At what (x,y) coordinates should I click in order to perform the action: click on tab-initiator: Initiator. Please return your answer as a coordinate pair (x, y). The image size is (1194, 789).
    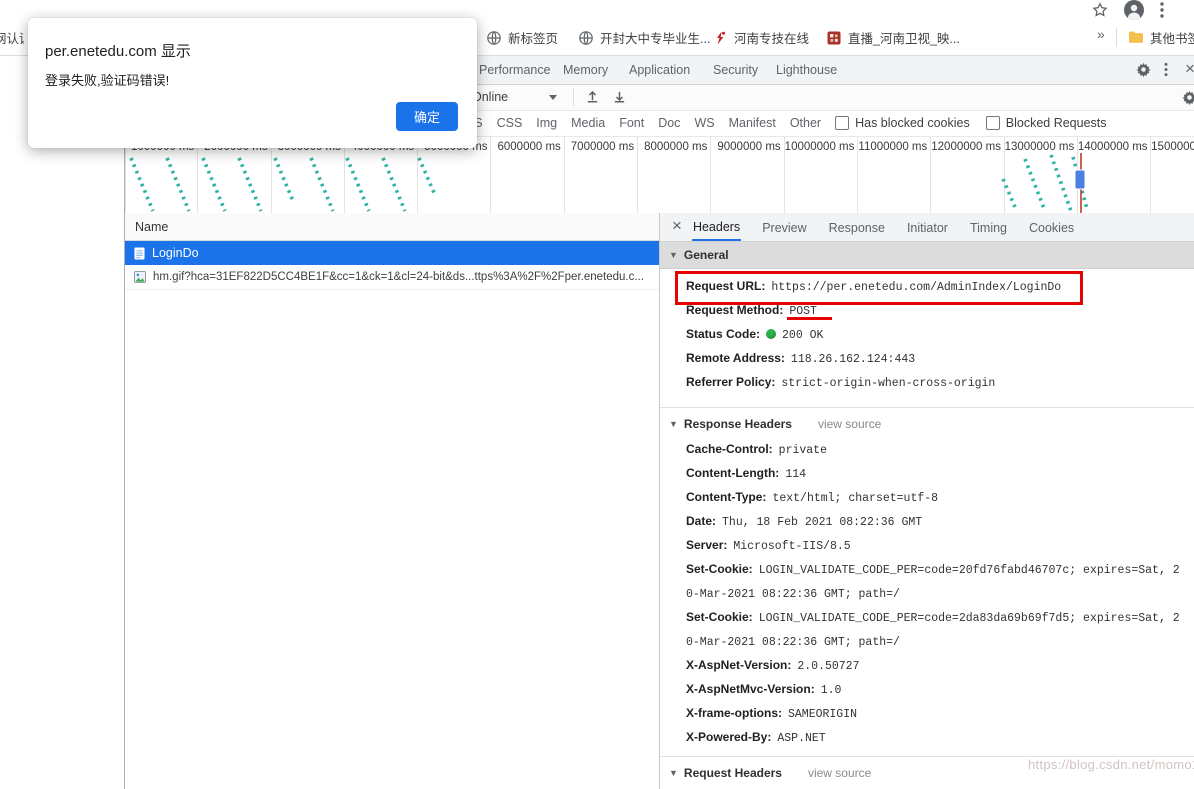
    Looking at the image, I should click on (927, 227).